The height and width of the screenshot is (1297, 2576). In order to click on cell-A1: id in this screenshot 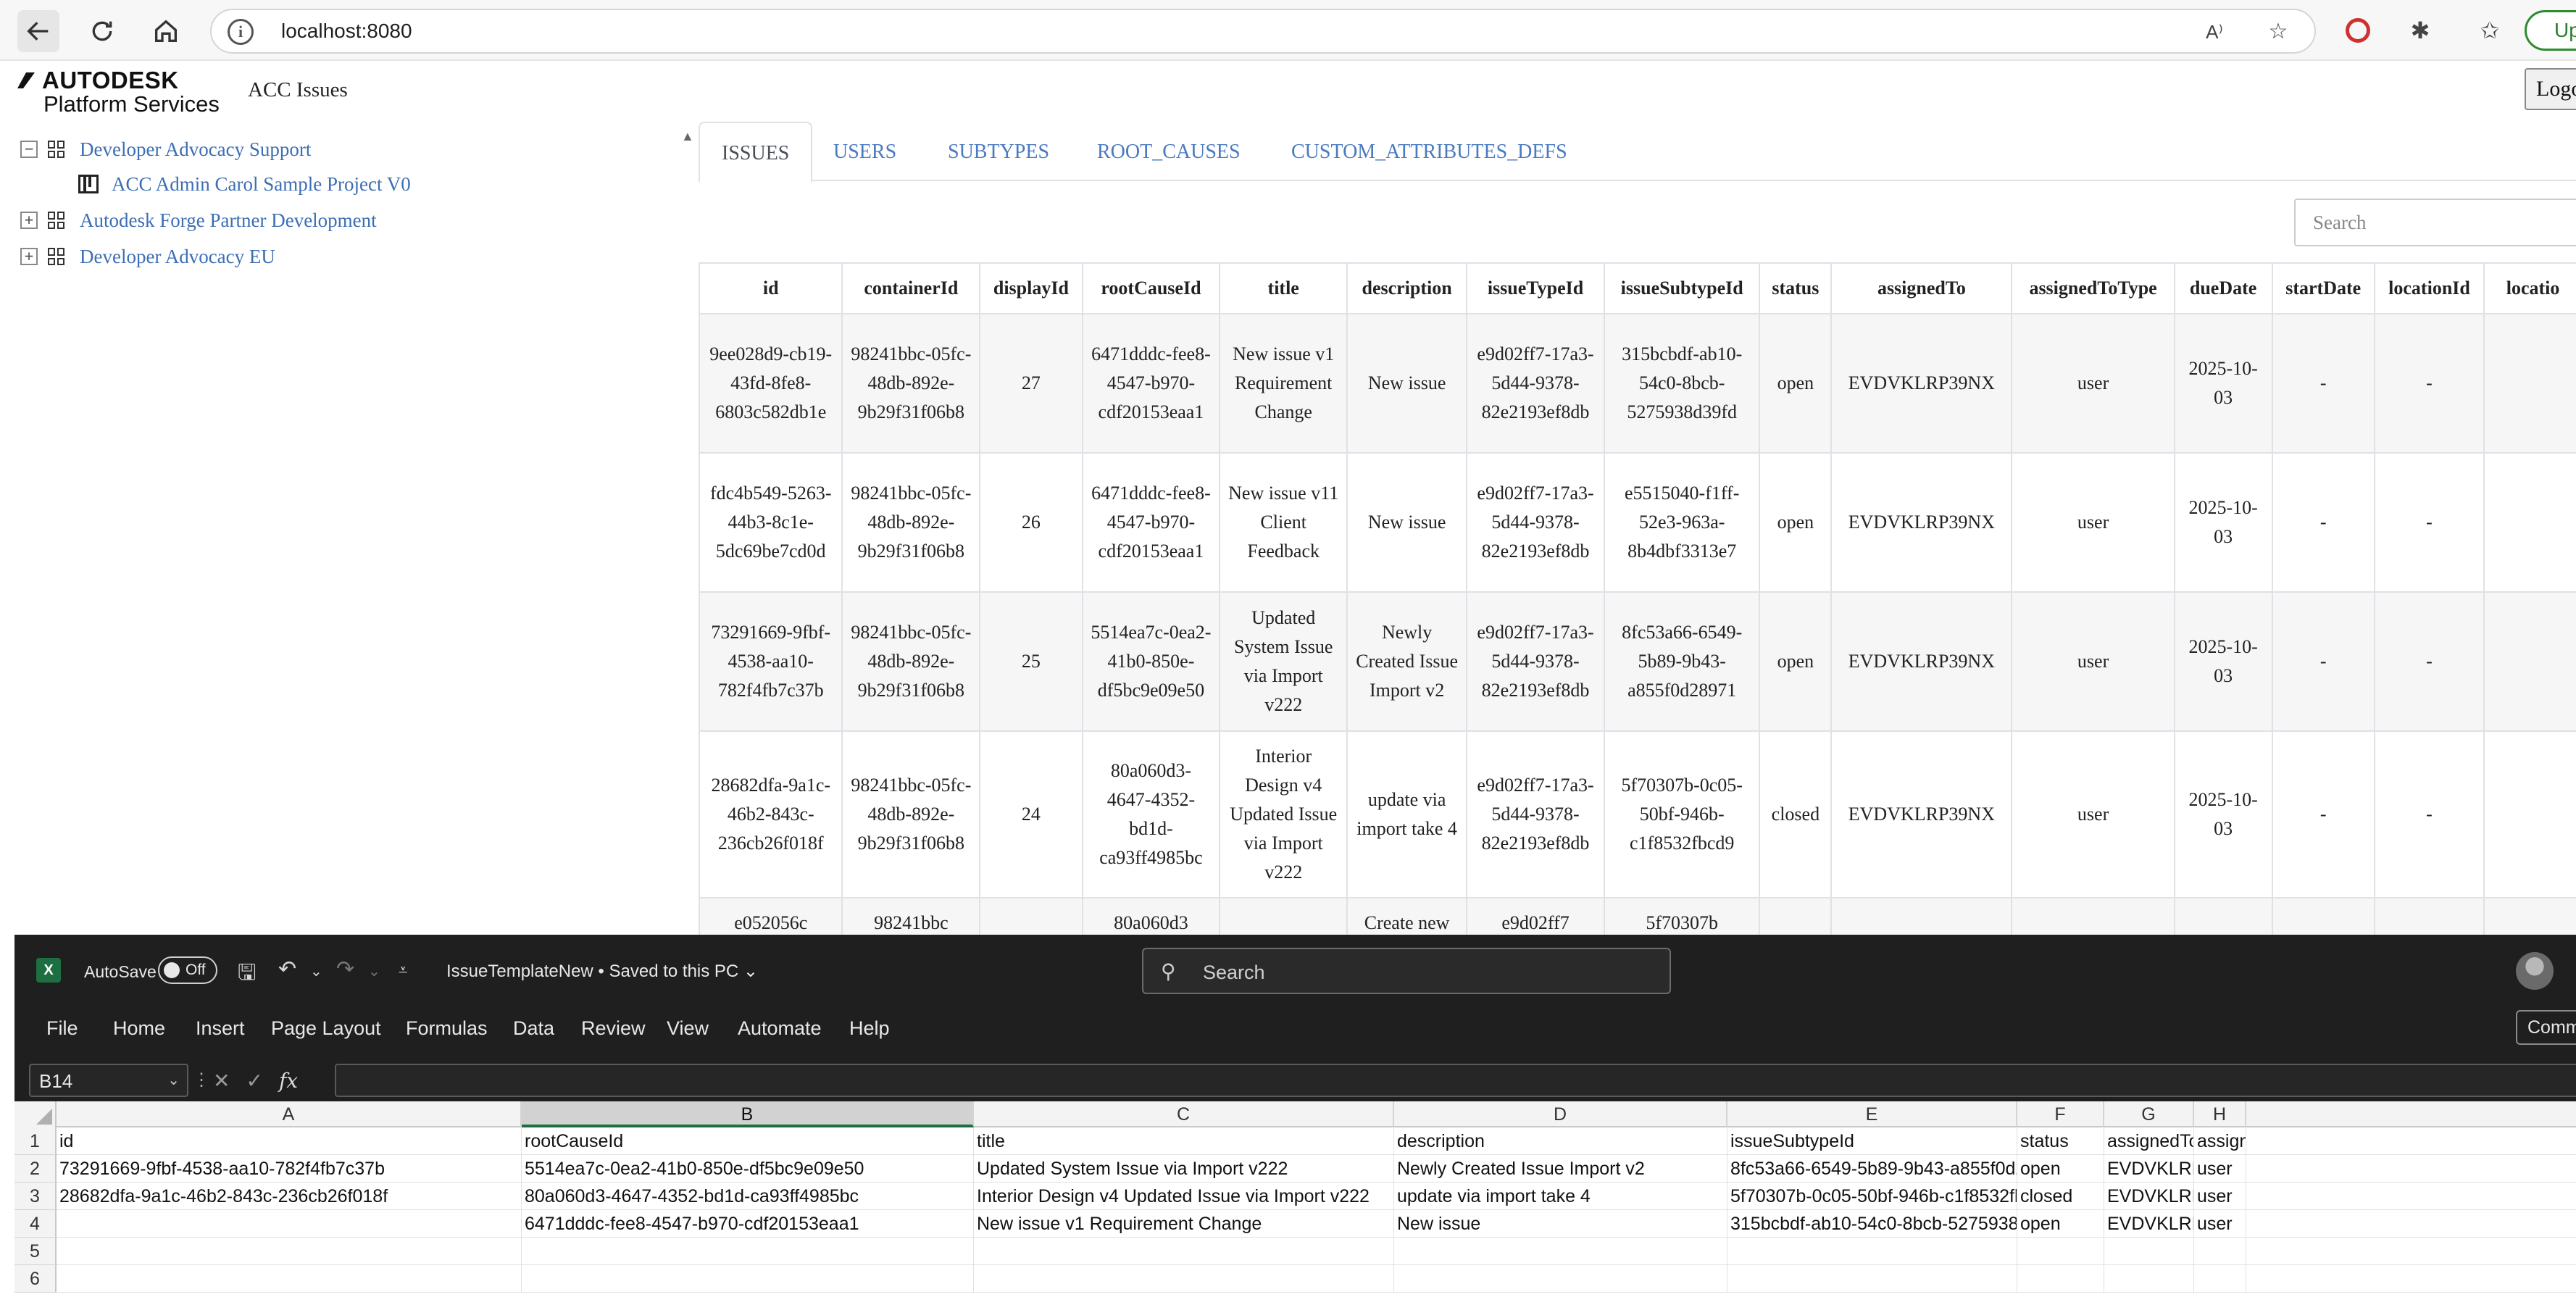, I will do `click(289, 1141)`.